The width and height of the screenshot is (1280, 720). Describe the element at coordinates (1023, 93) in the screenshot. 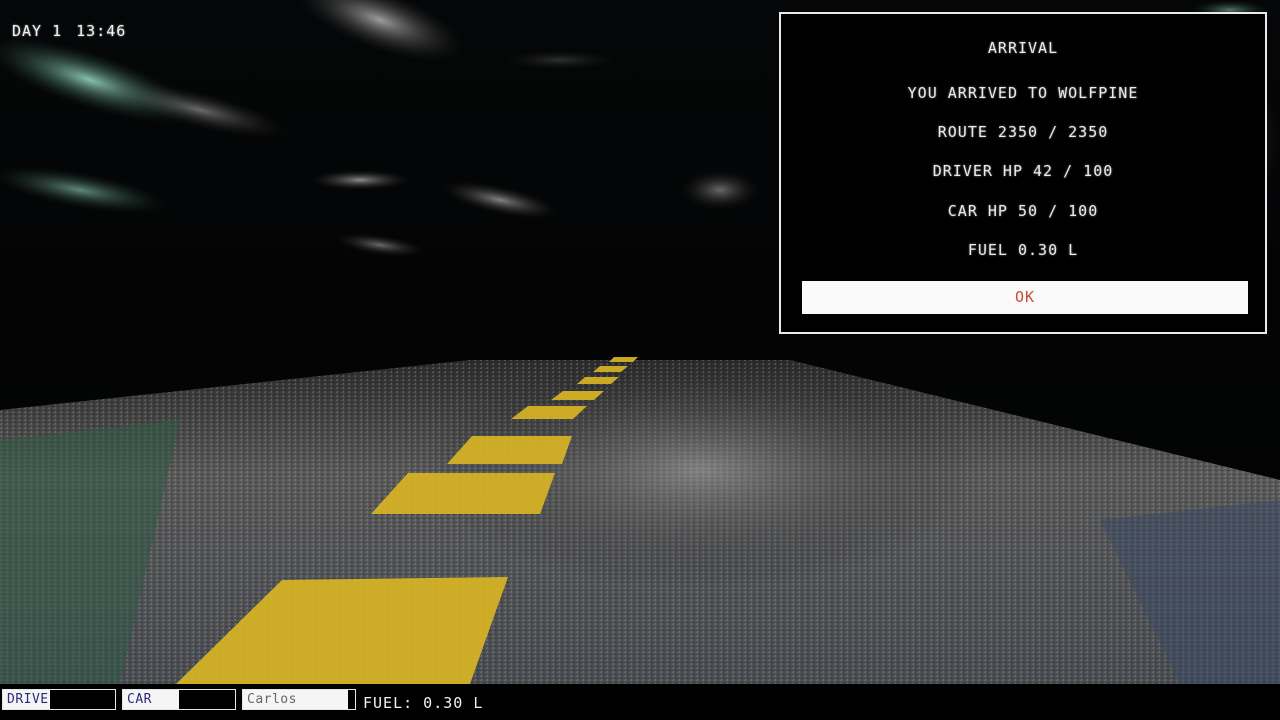

I see `arrival-message: YOU ARRIVED TO WOLFPINE` at that location.